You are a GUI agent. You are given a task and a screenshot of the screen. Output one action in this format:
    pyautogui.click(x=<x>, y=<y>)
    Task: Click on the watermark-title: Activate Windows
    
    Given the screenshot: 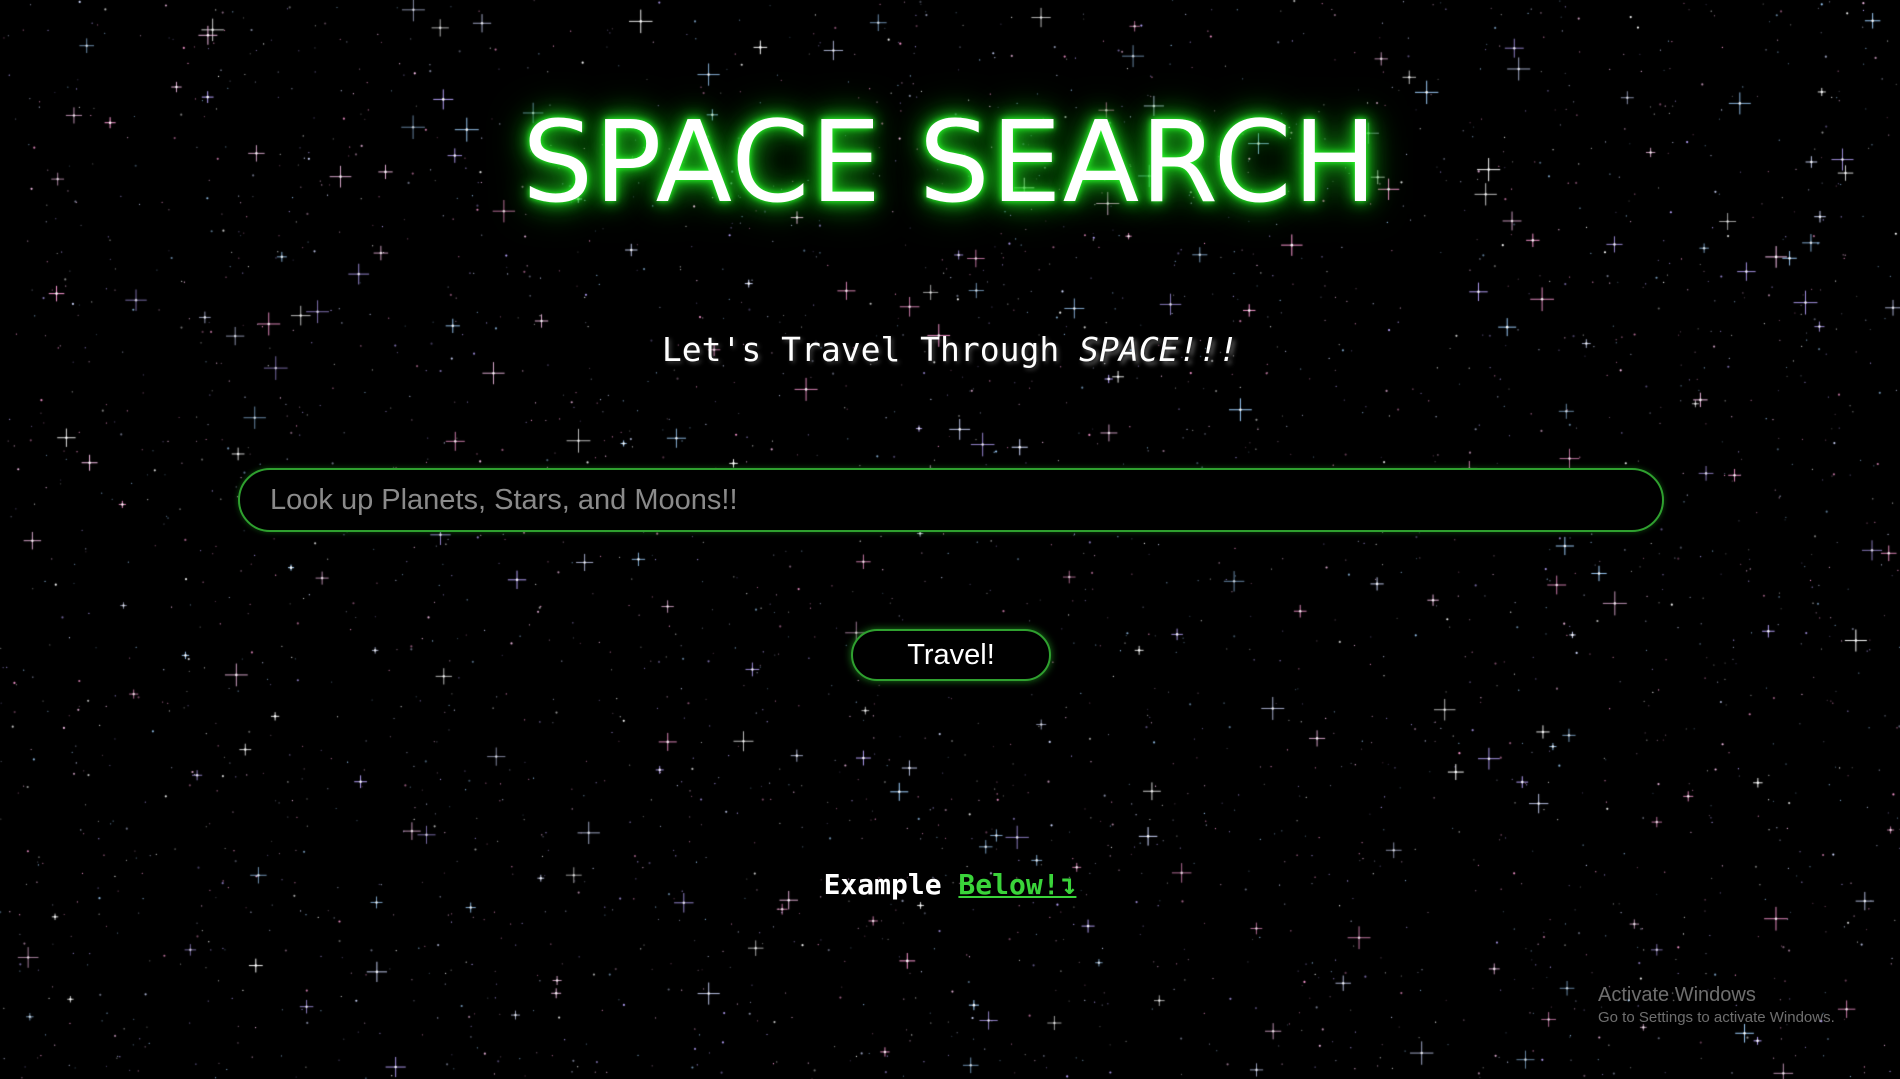 What is the action you would take?
    pyautogui.click(x=1677, y=995)
    